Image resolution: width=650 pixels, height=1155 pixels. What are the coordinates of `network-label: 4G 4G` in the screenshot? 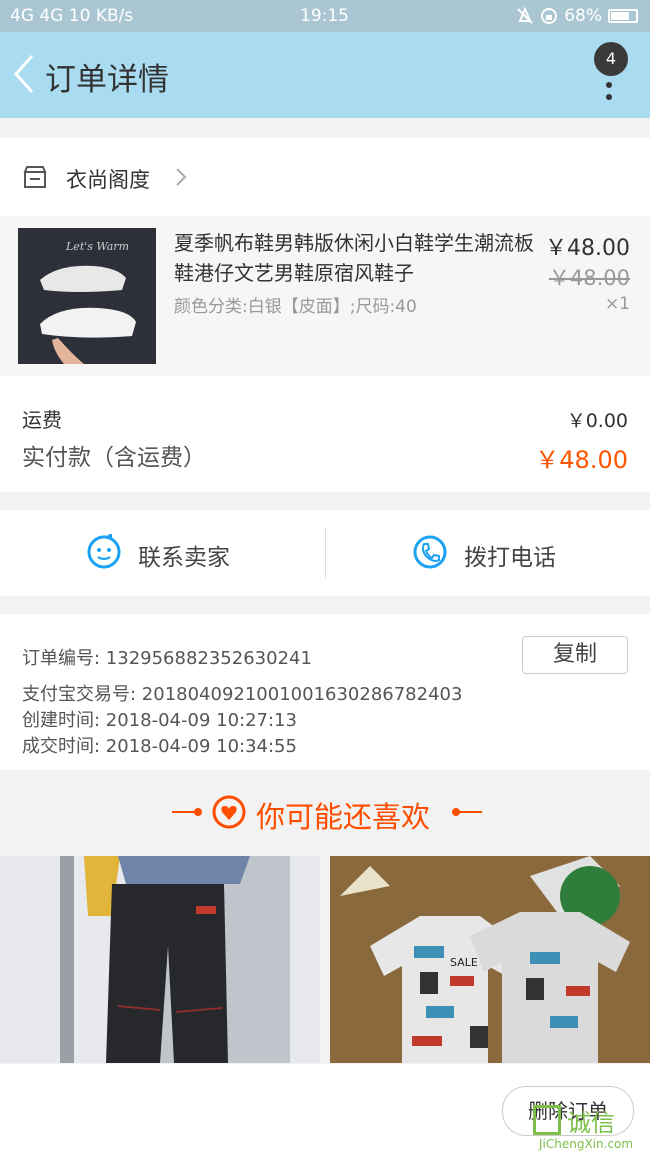 It's located at (37, 16).